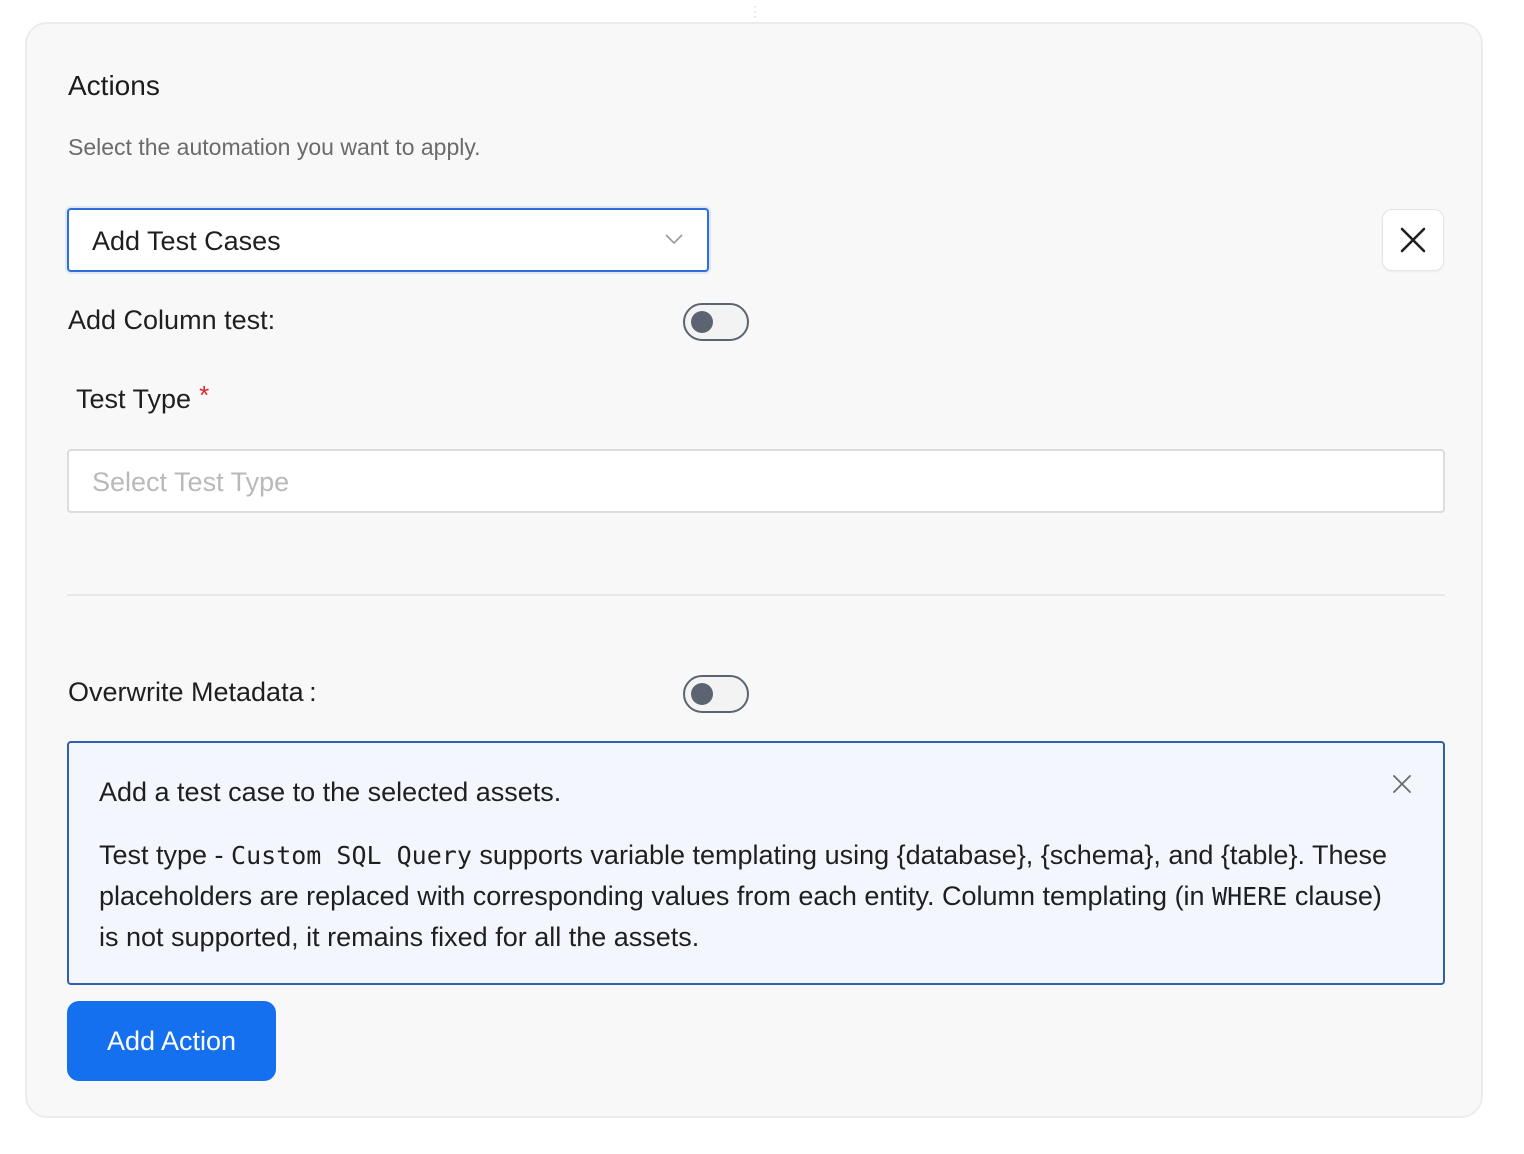 This screenshot has width=1524, height=1154. Describe the element at coordinates (186, 241) in the screenshot. I see `action-type-select-value: Add Test Cases` at that location.